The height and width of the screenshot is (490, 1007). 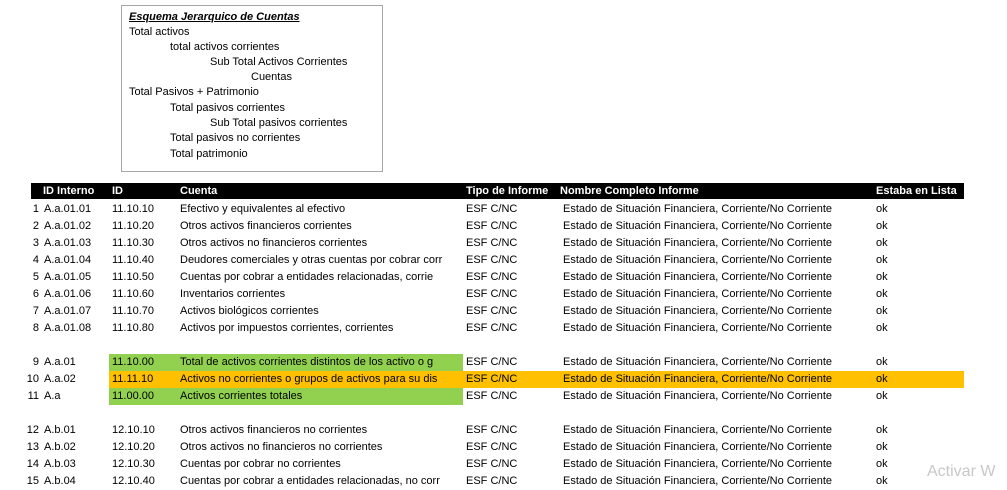 What do you see at coordinates (19, 464) in the screenshot?
I see `row-number: 14` at bounding box center [19, 464].